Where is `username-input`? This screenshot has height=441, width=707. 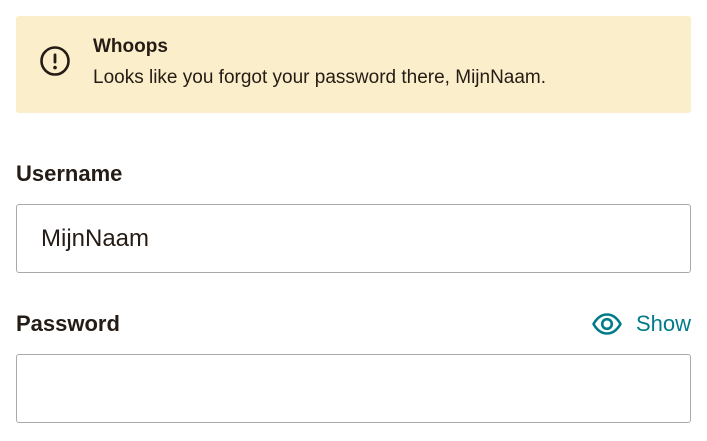
username-input is located at coordinates (353, 238).